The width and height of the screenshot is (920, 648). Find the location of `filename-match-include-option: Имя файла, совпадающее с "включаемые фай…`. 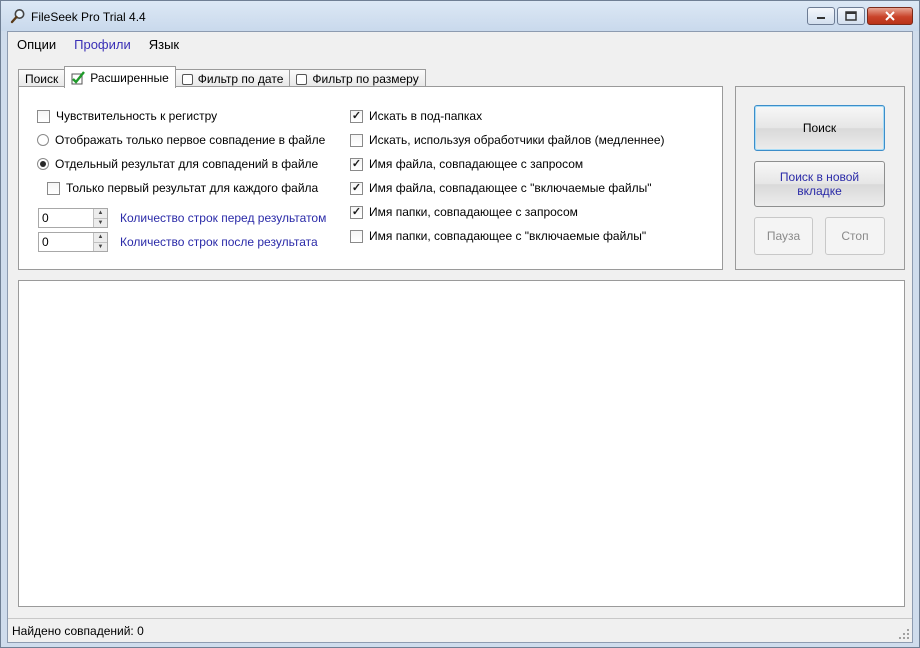

filename-match-include-option: Имя файла, совпадающее с "включаемые фай… is located at coordinates (500, 188).